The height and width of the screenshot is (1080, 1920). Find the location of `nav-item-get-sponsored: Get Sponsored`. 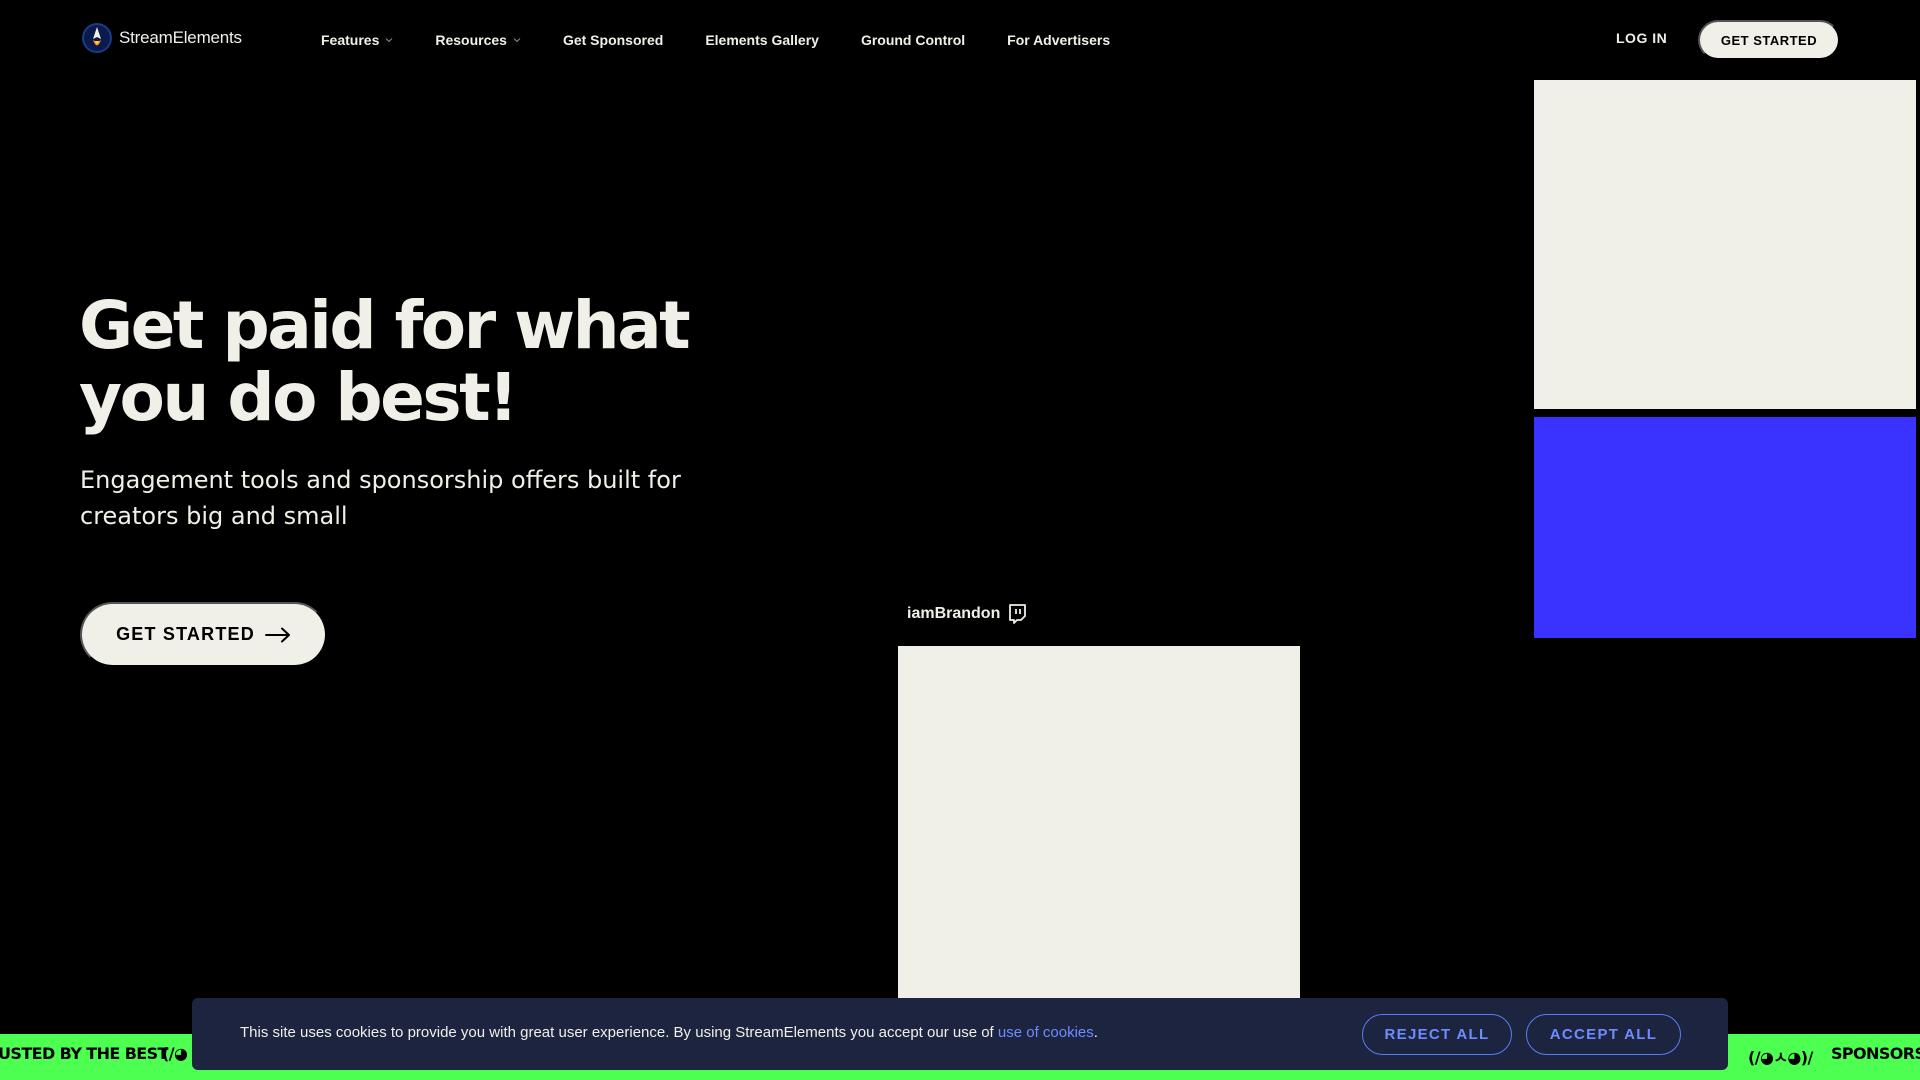

nav-item-get-sponsored: Get Sponsored is located at coordinates (613, 40).